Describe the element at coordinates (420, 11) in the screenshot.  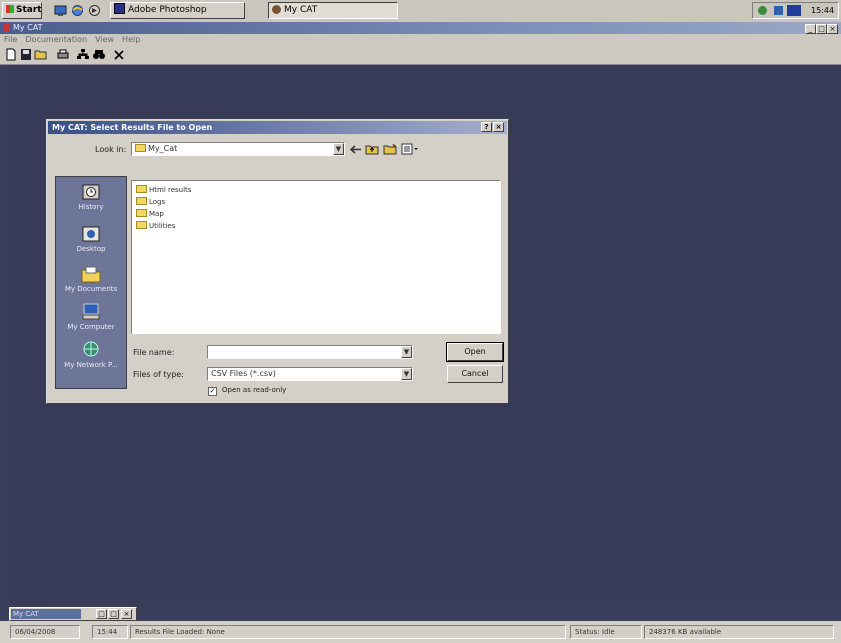
I see `taskbar: Start Adobe Photoshop My CAT 15:44` at that location.